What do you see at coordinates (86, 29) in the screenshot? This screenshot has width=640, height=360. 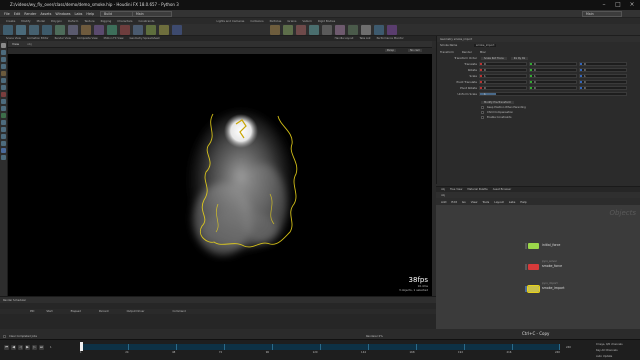 I see `curve-tool-icon` at bounding box center [86, 29].